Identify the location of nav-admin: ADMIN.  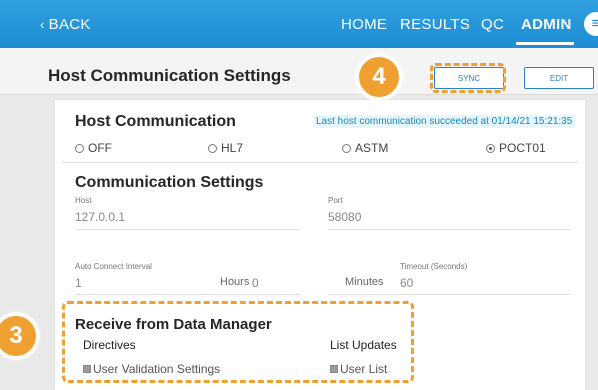
(546, 24).